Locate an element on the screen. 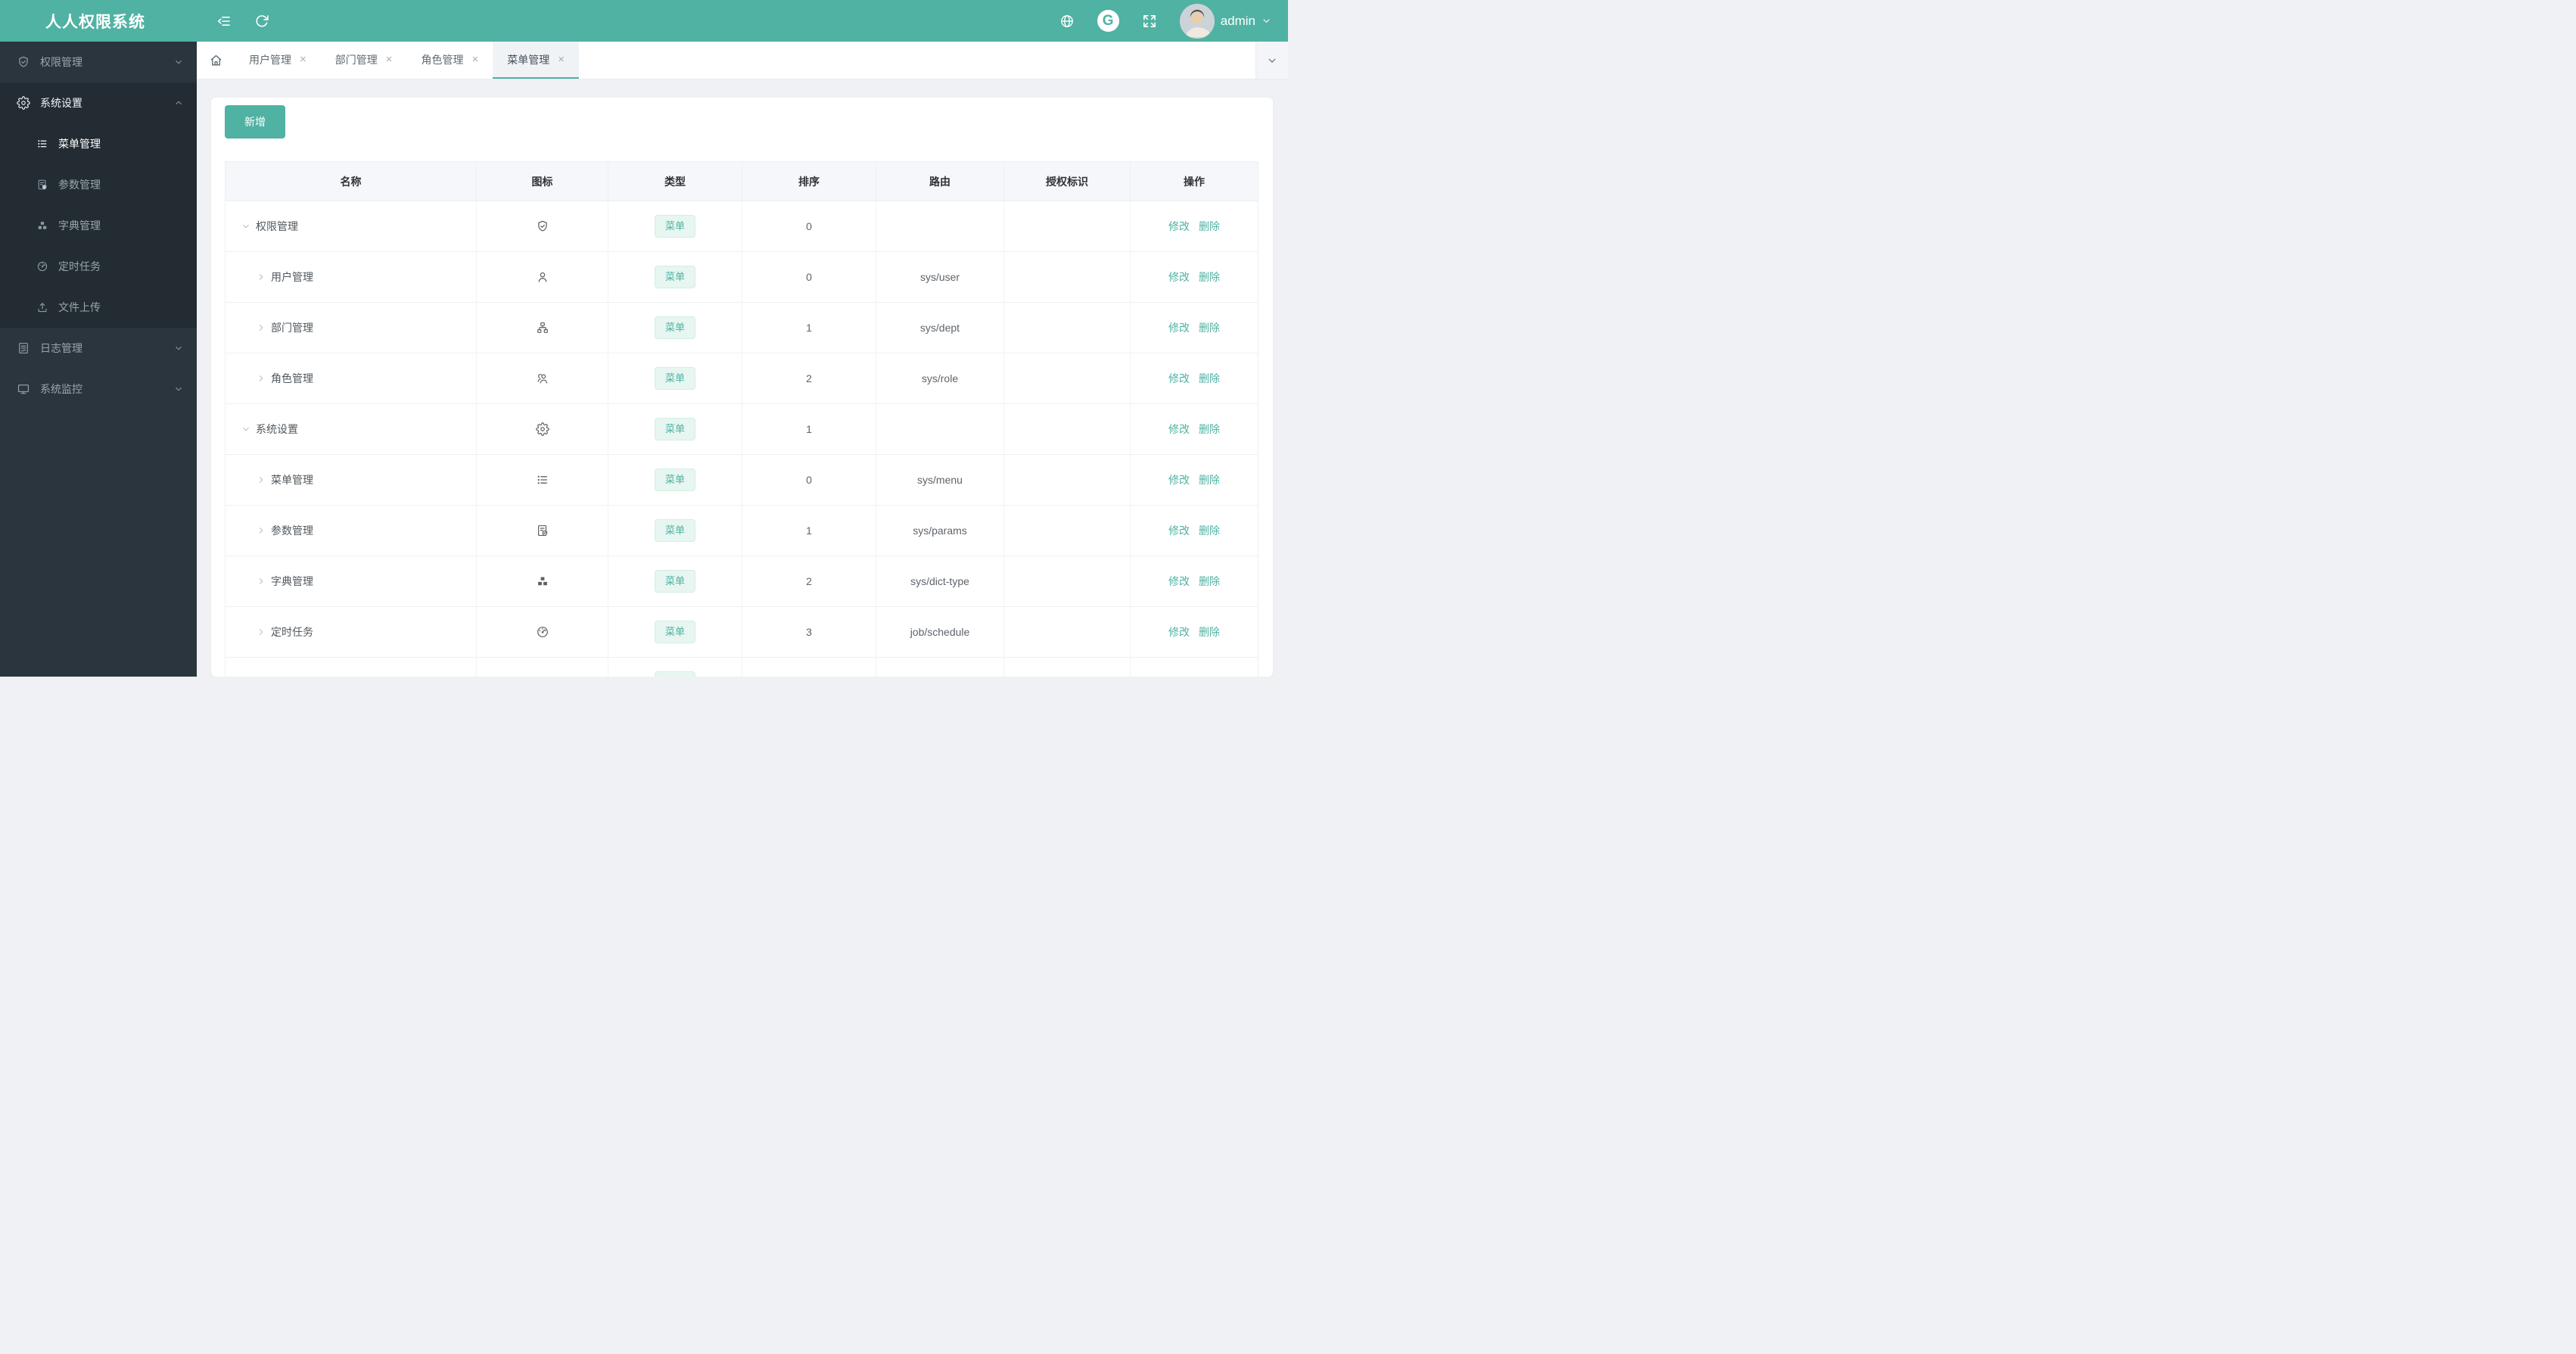 Image resolution: width=2576 pixels, height=1354 pixels. column-header-perm: 授权标识 is located at coordinates (1067, 181).